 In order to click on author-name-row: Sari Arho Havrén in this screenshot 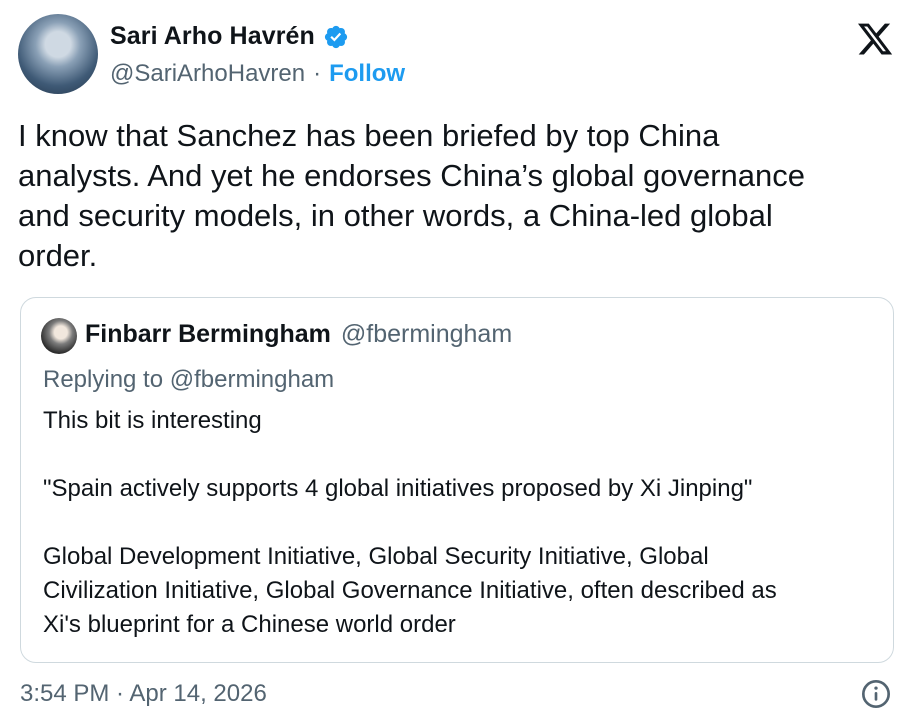, I will do `click(229, 36)`.